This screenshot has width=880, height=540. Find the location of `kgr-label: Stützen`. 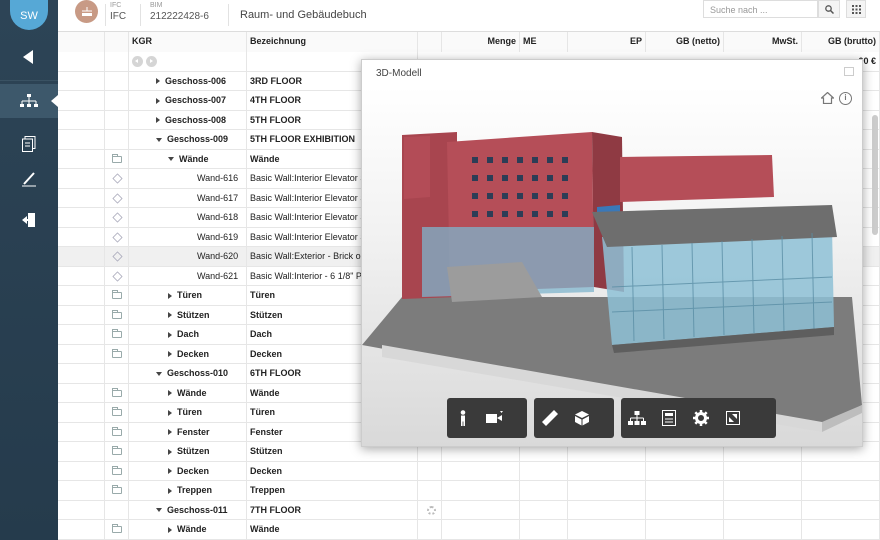

kgr-label: Stützen is located at coordinates (193, 451).